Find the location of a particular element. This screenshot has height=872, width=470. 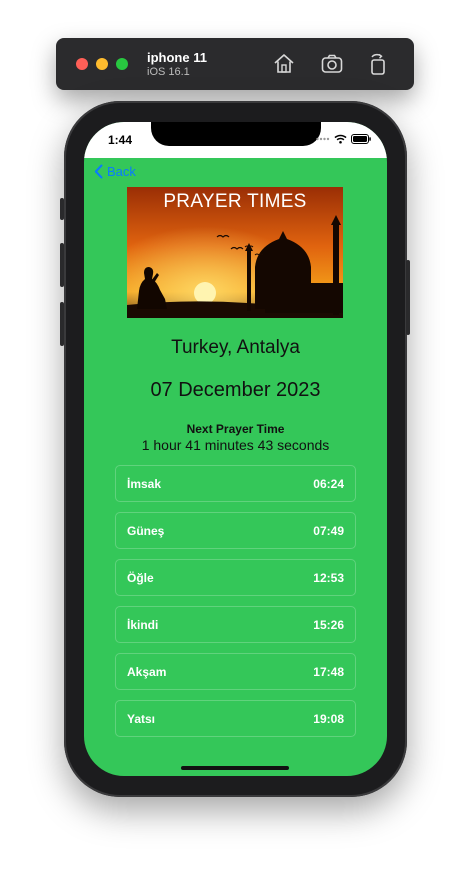

chevron-left-icon is located at coordinates (98, 171).